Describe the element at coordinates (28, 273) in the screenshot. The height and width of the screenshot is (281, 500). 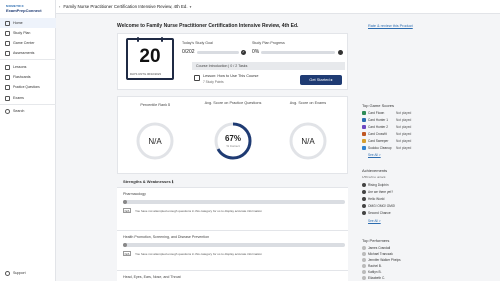
I see `nav-item-support: Support` at that location.